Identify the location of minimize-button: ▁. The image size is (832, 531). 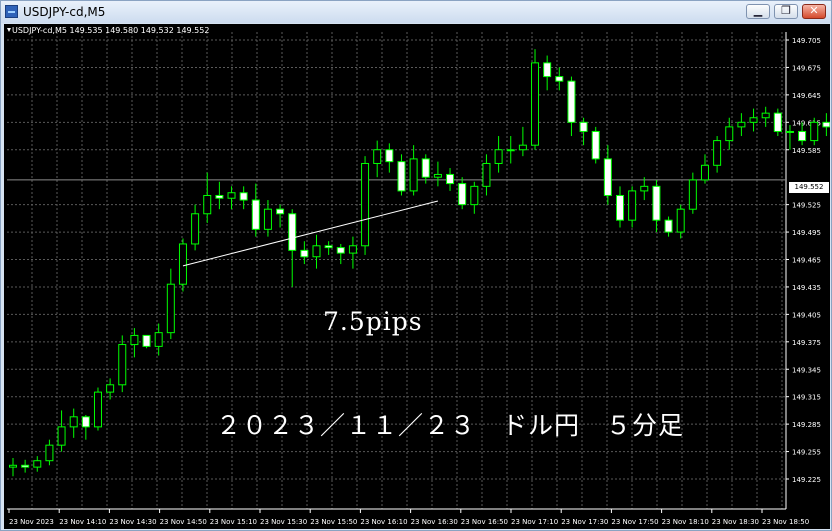
(758, 11).